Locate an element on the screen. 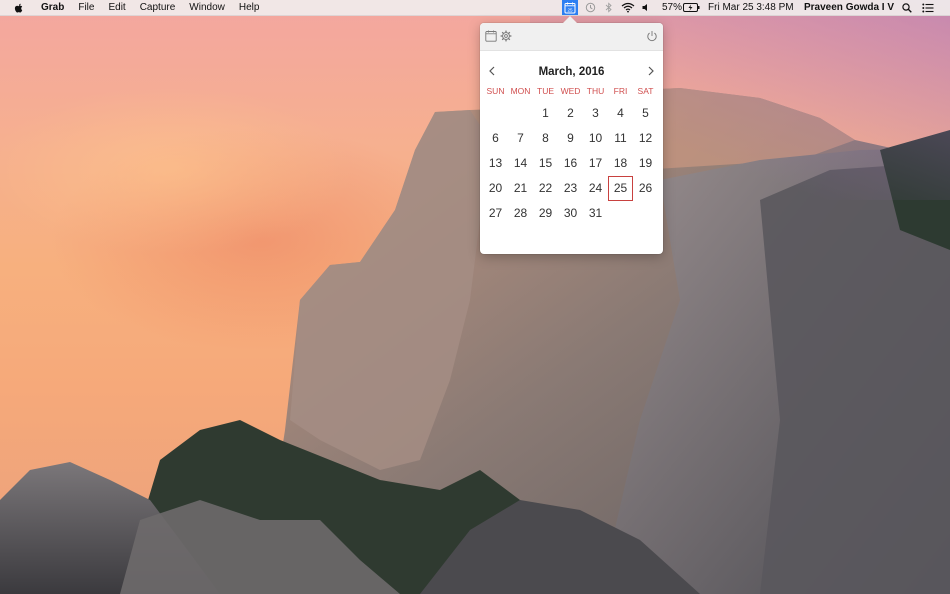 The image size is (950, 594). calendar-day: 29 is located at coordinates (545, 213).